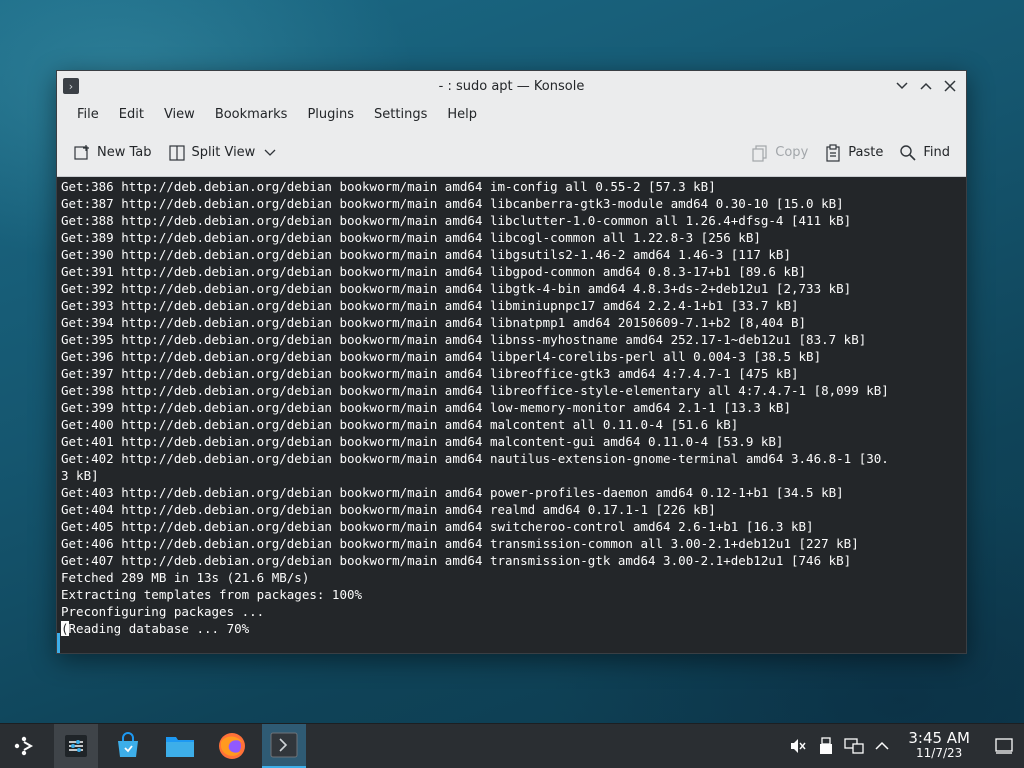 The width and height of the screenshot is (1024, 768). I want to click on text-cursor: (, so click(65, 628).